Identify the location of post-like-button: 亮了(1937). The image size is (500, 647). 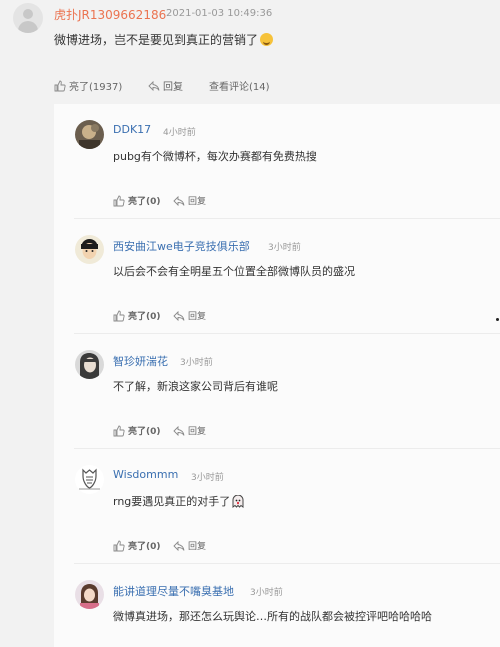
(88, 85).